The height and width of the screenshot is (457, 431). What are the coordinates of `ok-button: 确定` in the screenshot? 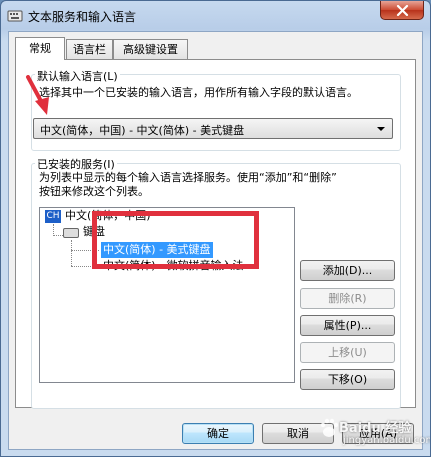 It's located at (218, 433).